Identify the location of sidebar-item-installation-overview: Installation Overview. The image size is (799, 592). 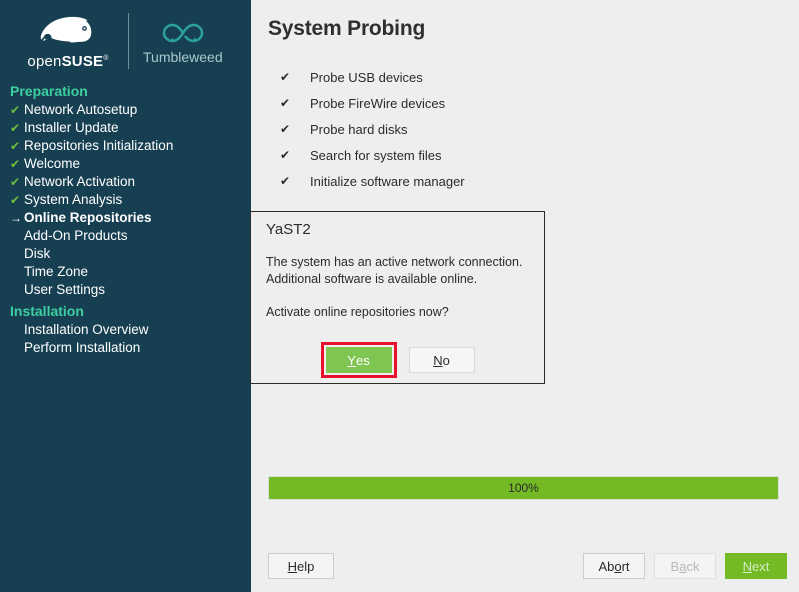
(125, 330).